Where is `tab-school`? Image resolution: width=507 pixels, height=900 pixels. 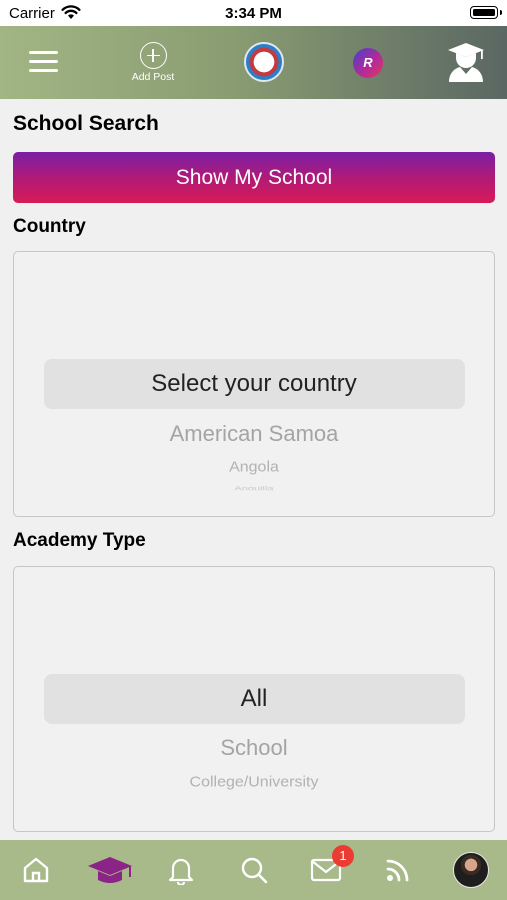
tab-school is located at coordinates (110, 870).